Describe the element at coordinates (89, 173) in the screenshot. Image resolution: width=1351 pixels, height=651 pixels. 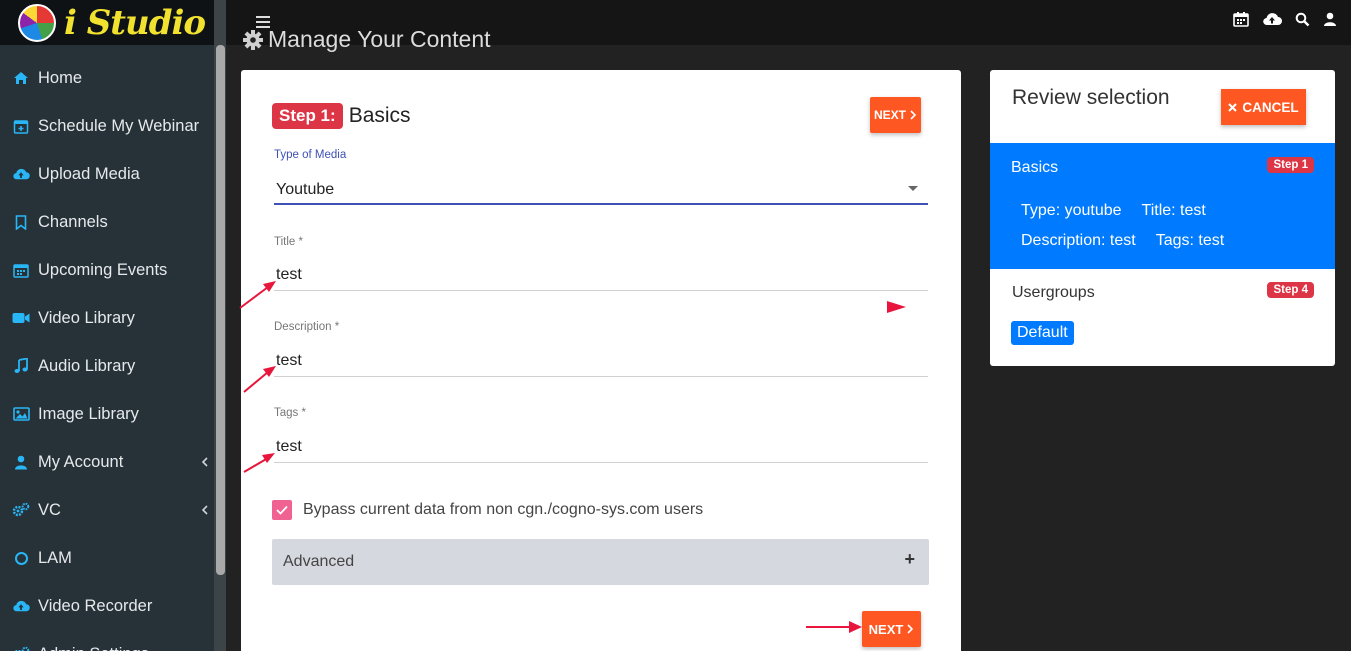
I see `sidebar-item-label: Upload Media` at that location.